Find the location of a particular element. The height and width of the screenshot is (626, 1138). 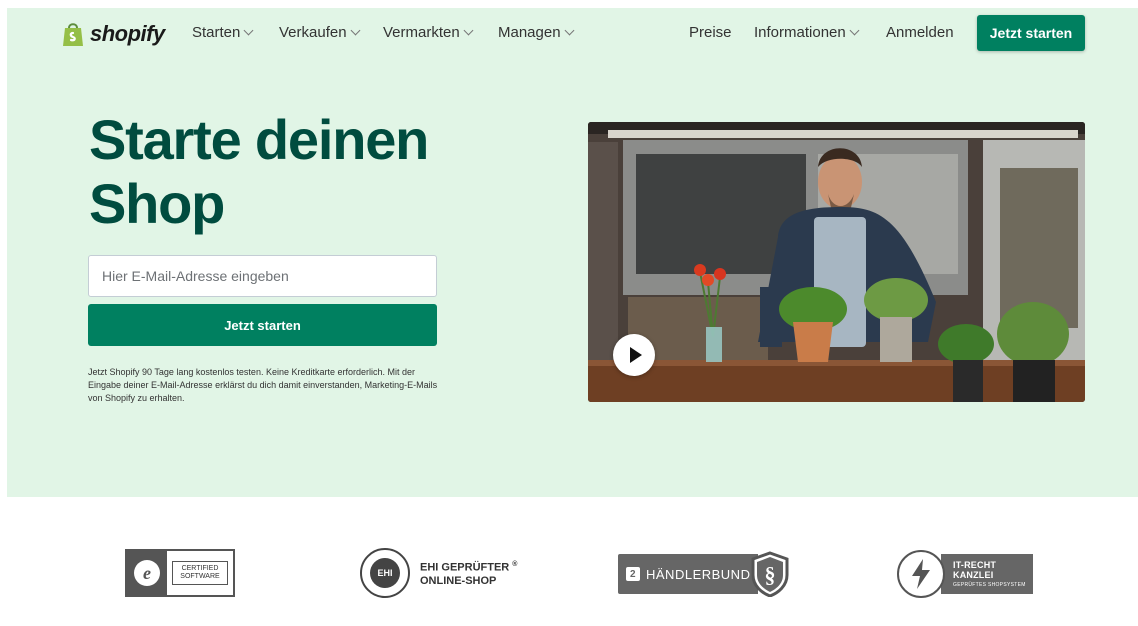

certified-text: CERTIFIED SOFTWARE is located at coordinates (200, 573).